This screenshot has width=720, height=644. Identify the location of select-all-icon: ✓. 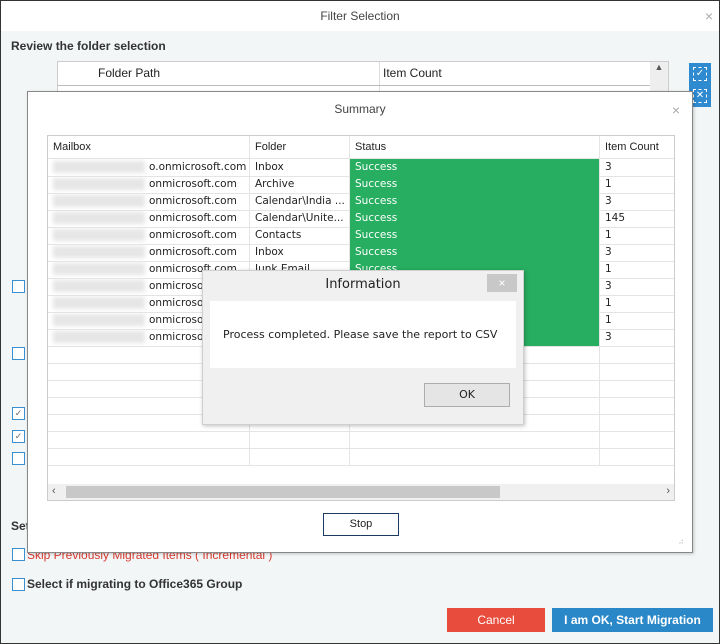
(700, 74).